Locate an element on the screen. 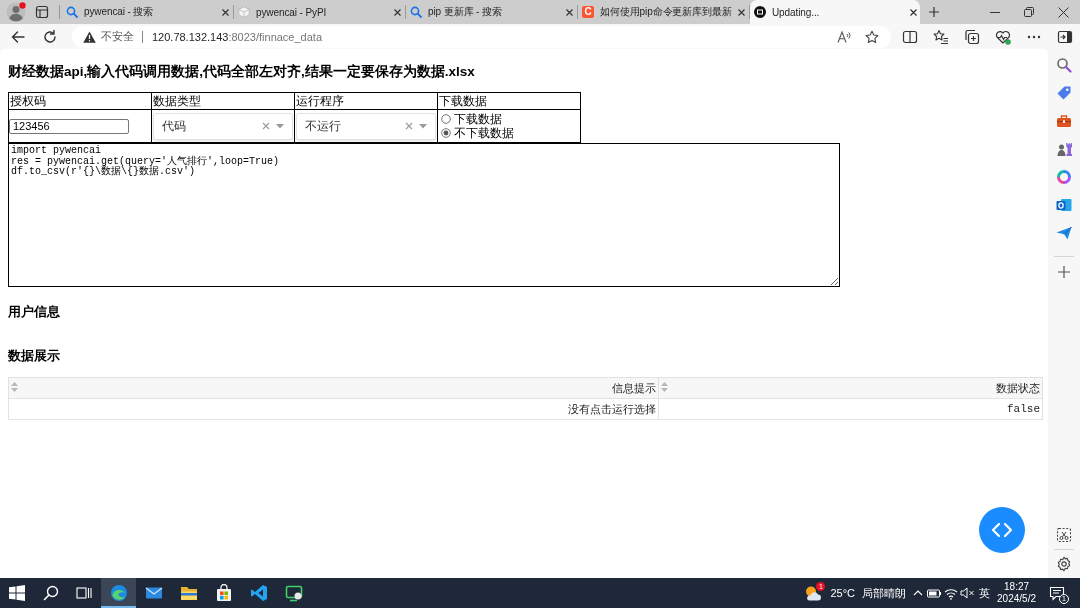 This screenshot has height=608, width=1080. chevron-up-icon is located at coordinates (918, 593).